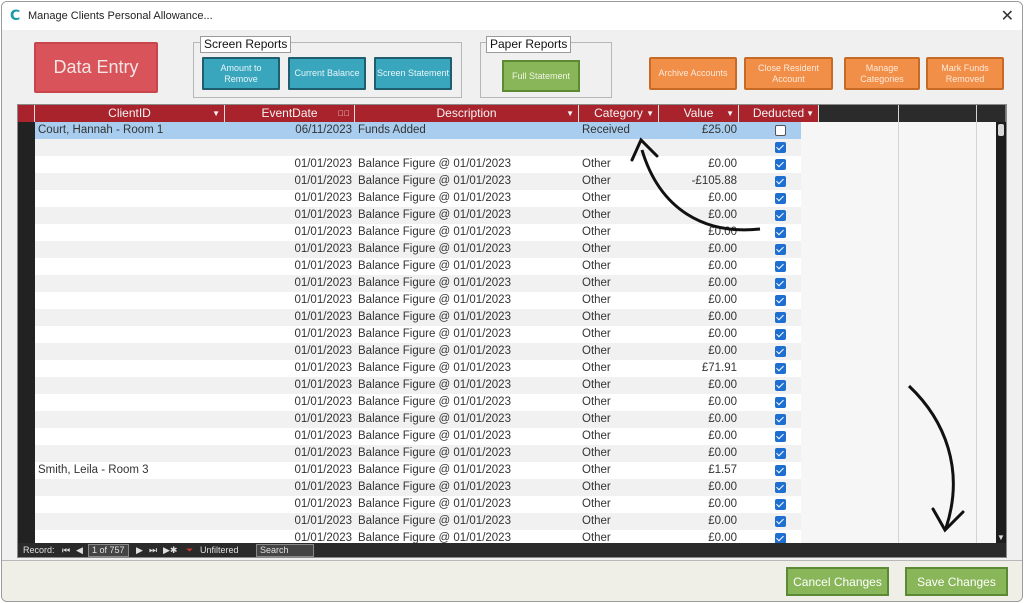  I want to click on scrollbar-thumb, so click(1001, 130).